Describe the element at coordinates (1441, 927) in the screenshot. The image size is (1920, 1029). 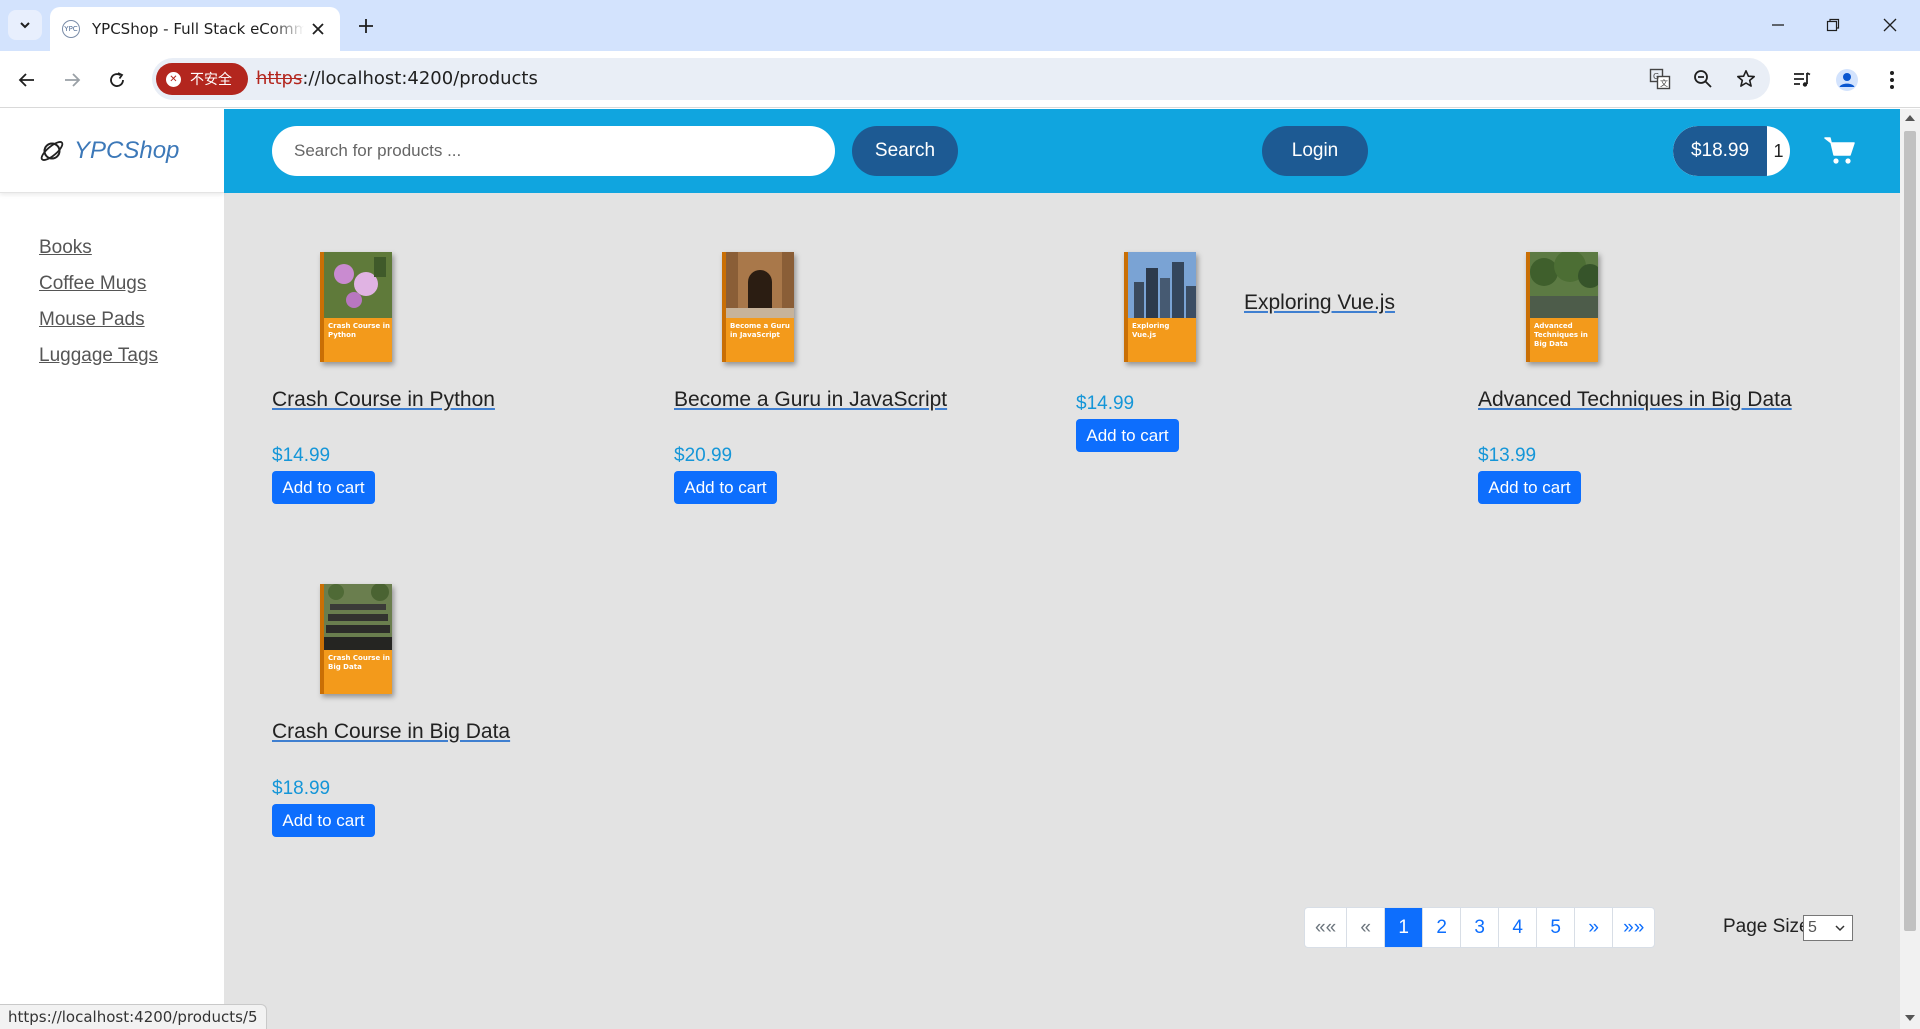
I see `page-2-button: 2` at that location.